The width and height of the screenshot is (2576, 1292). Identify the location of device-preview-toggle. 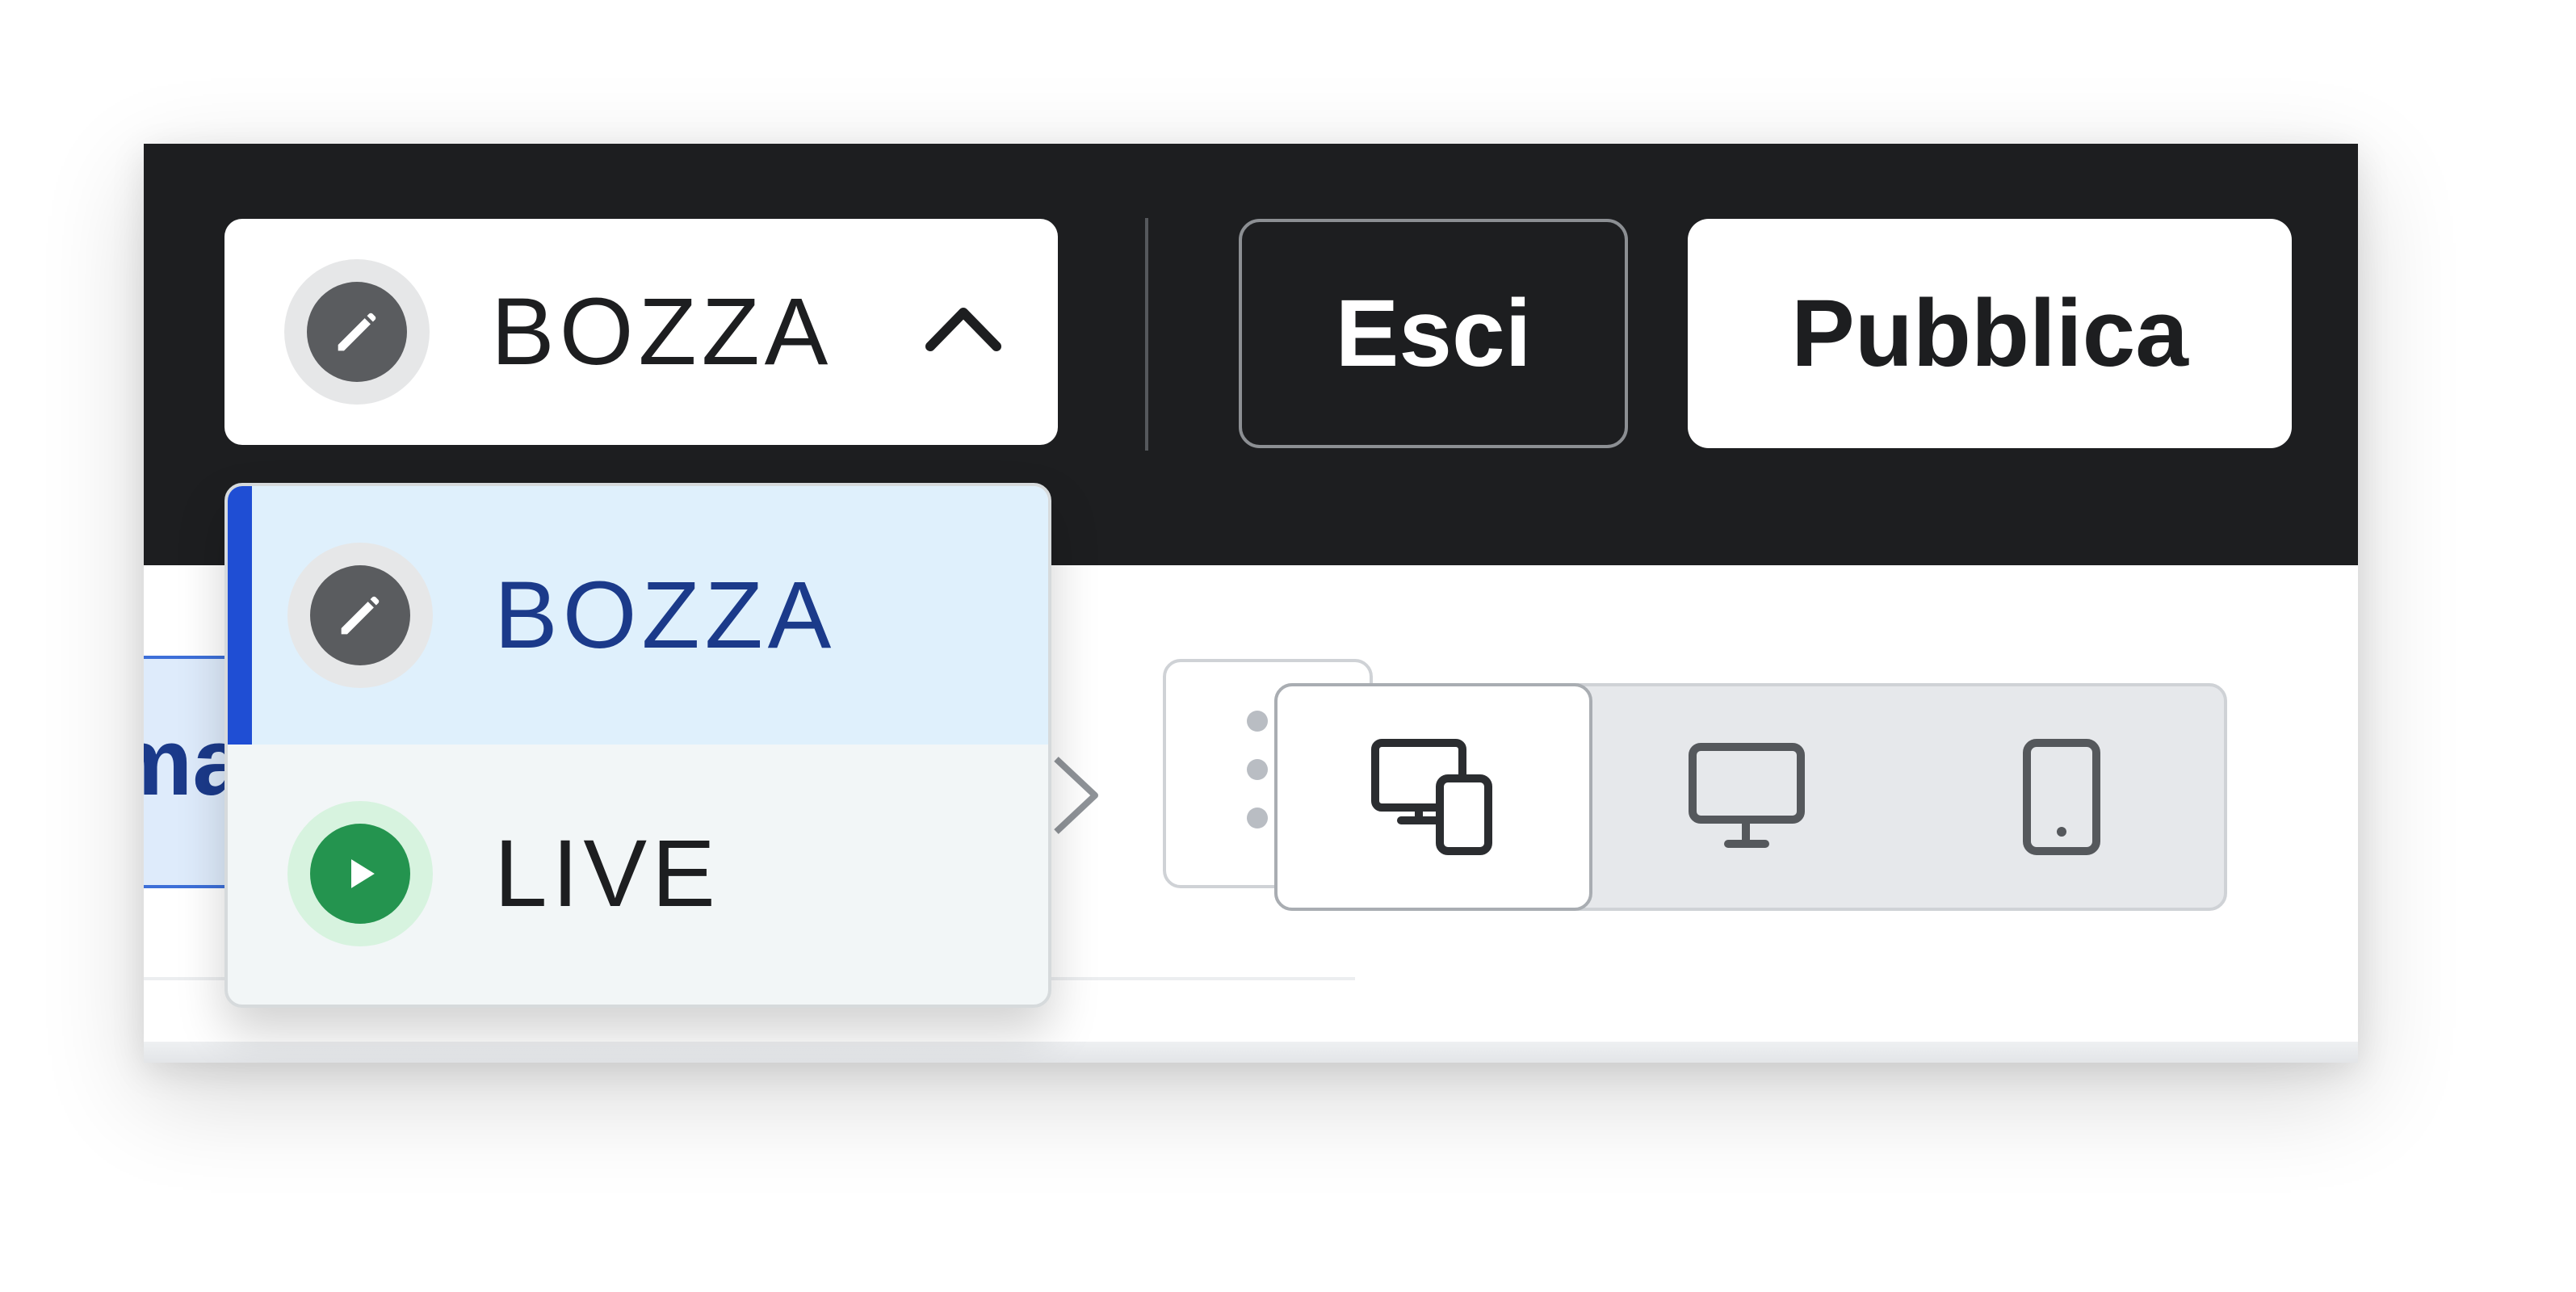
(1750, 797).